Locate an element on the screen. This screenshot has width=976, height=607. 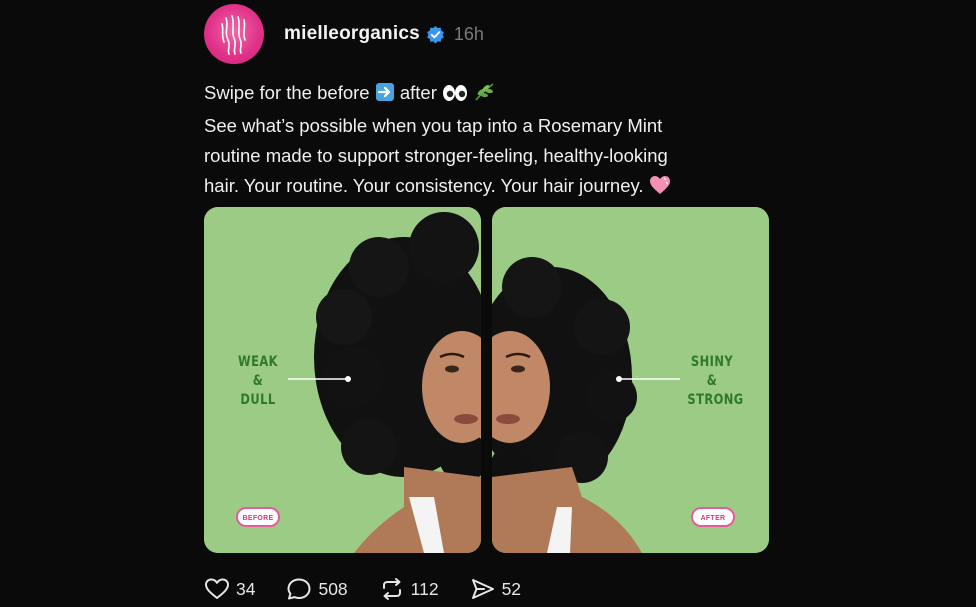
comment-count: 508 is located at coordinates (333, 588).